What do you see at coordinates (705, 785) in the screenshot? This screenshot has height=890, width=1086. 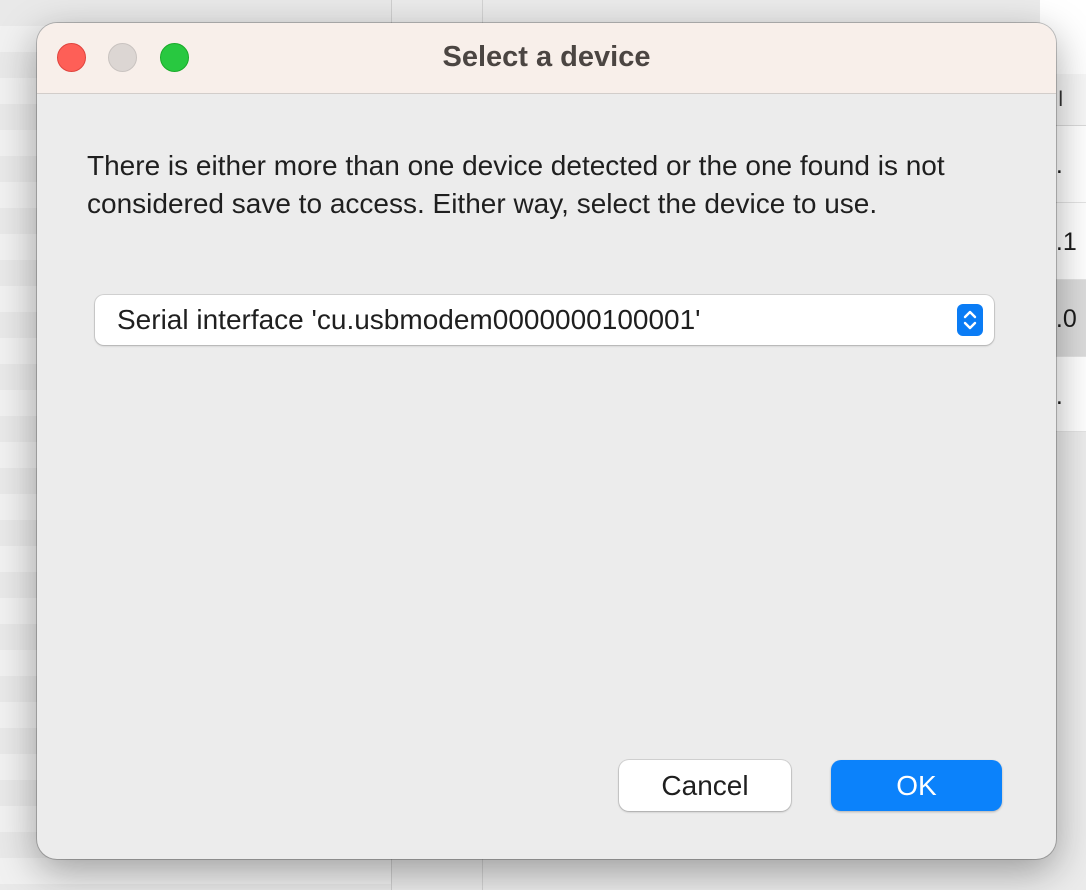 I see `cancel-button: Cancel` at bounding box center [705, 785].